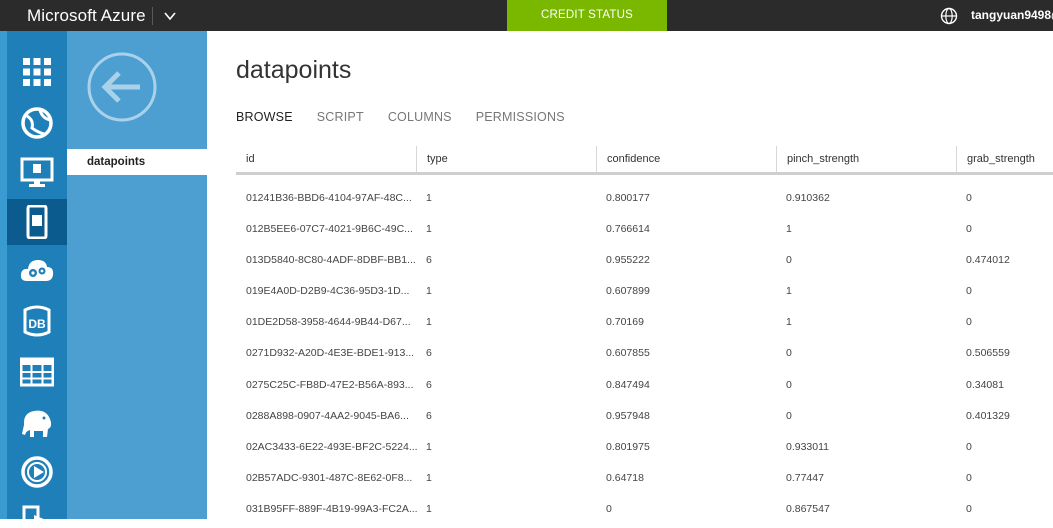 This screenshot has height=528, width=1053. I want to click on cell-pinch-strength: 0.867547, so click(808, 508).